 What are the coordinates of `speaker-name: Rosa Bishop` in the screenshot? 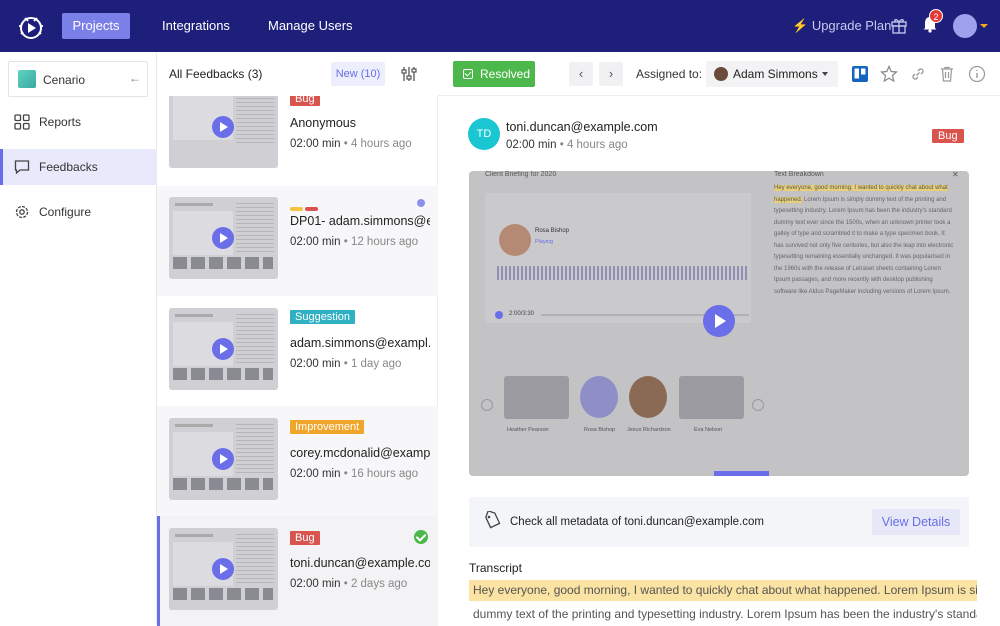 It's located at (552, 231).